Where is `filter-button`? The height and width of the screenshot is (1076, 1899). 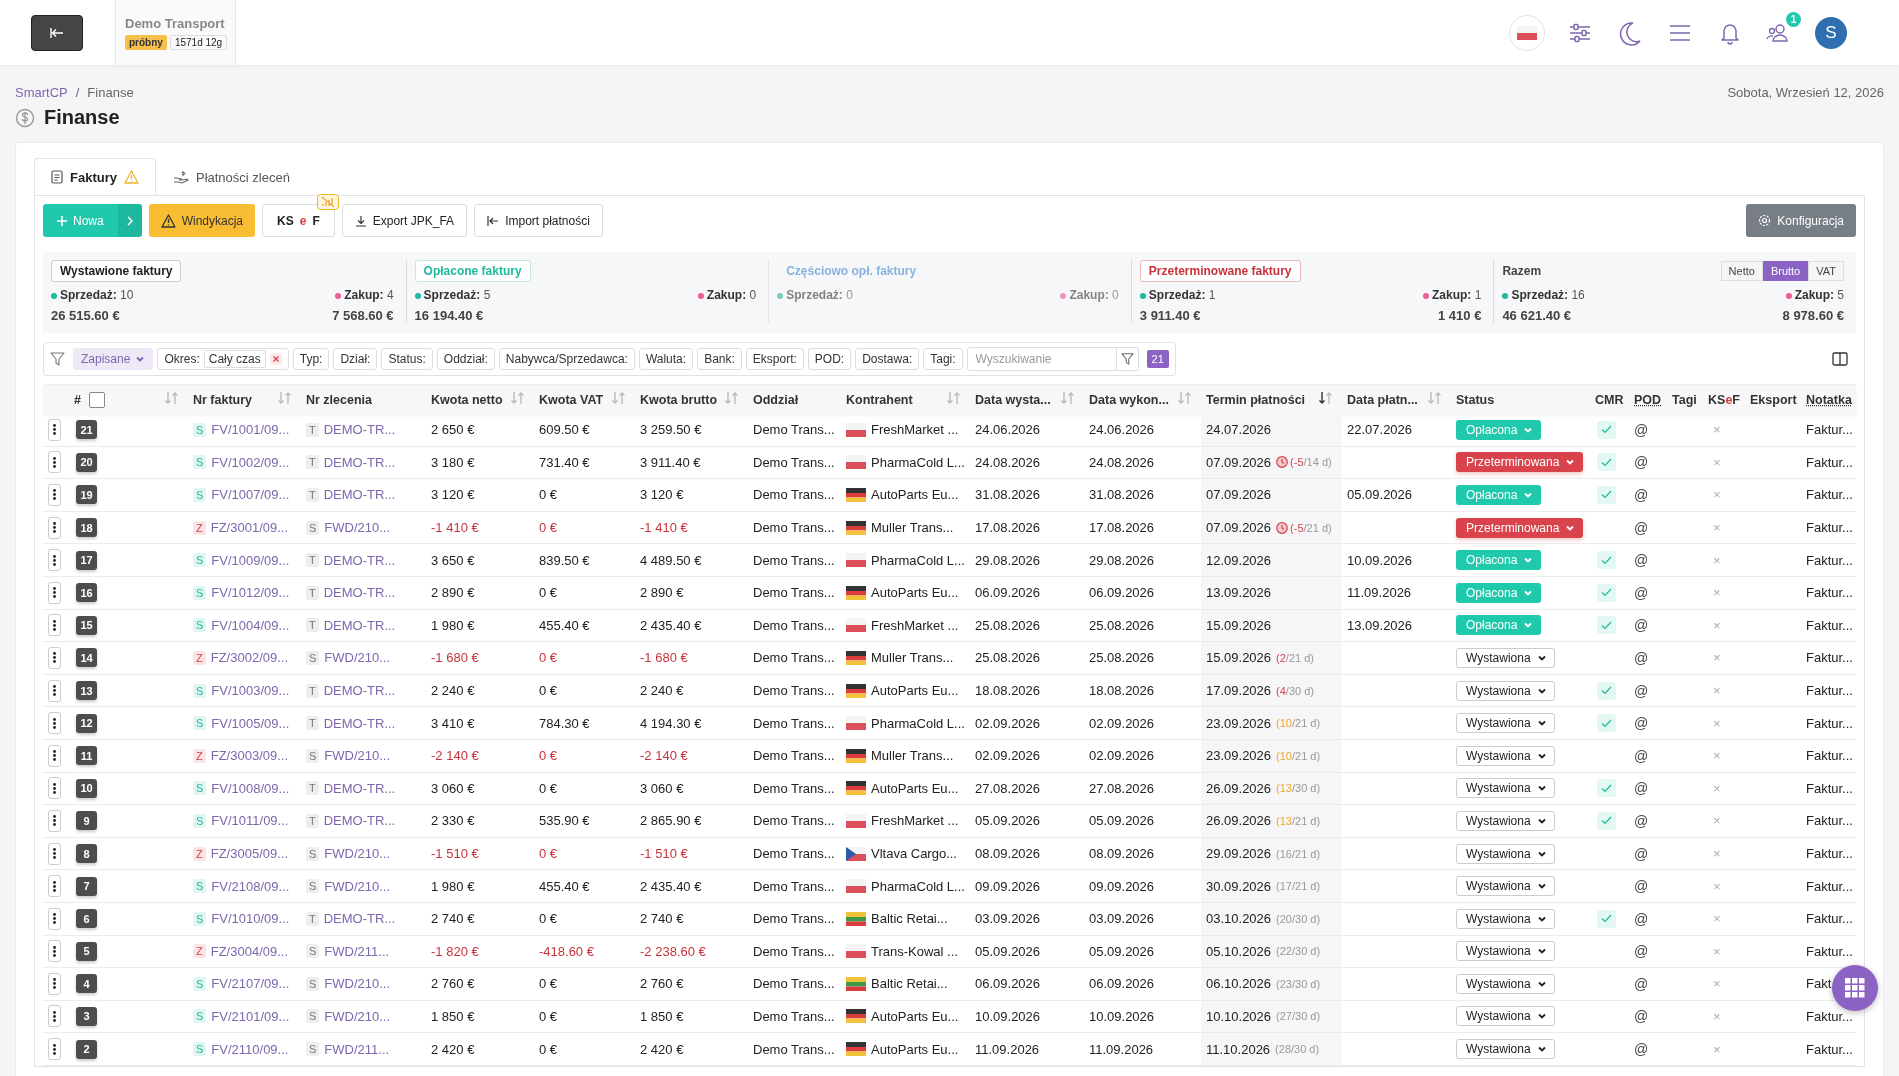
filter-button is located at coordinates (1127, 359).